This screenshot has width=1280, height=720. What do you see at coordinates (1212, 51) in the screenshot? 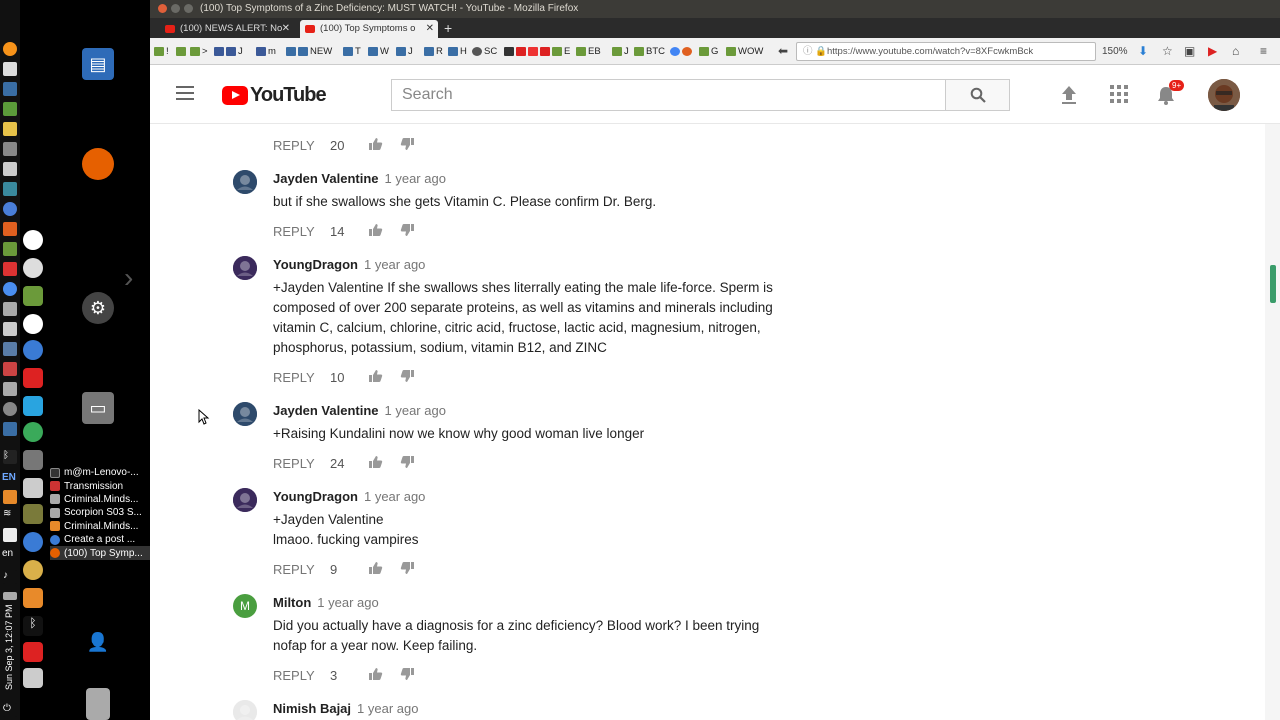
I see `youtube-icon: ▶` at bounding box center [1212, 51].